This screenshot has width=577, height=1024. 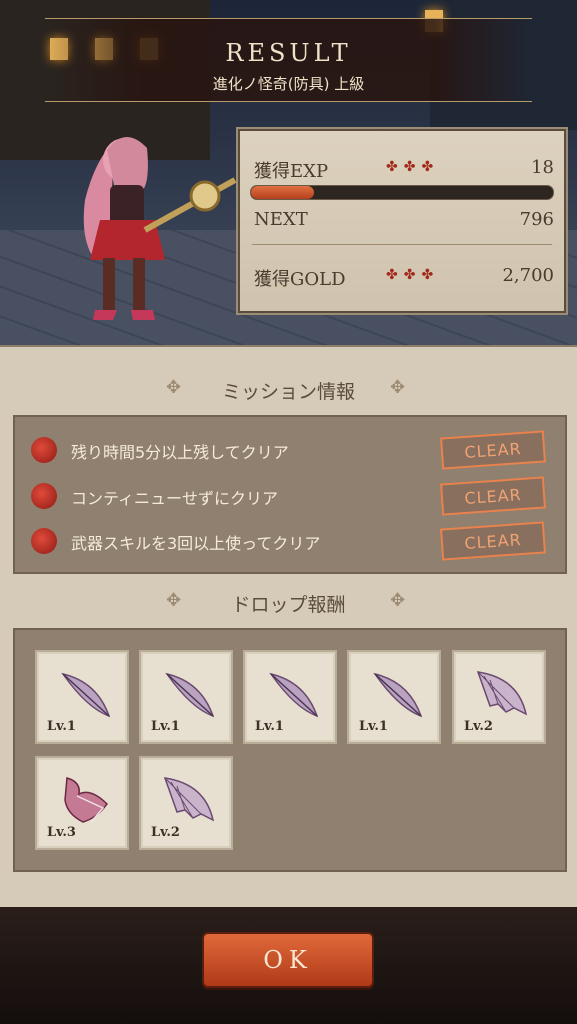 What do you see at coordinates (290, 450) in the screenshot?
I see `mission-item: 残り時間5分以上残してクリア CLEAR` at bounding box center [290, 450].